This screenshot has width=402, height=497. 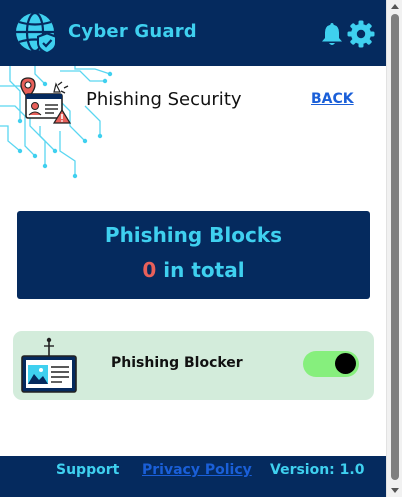 I want to click on support-link: Support, so click(x=87, y=470).